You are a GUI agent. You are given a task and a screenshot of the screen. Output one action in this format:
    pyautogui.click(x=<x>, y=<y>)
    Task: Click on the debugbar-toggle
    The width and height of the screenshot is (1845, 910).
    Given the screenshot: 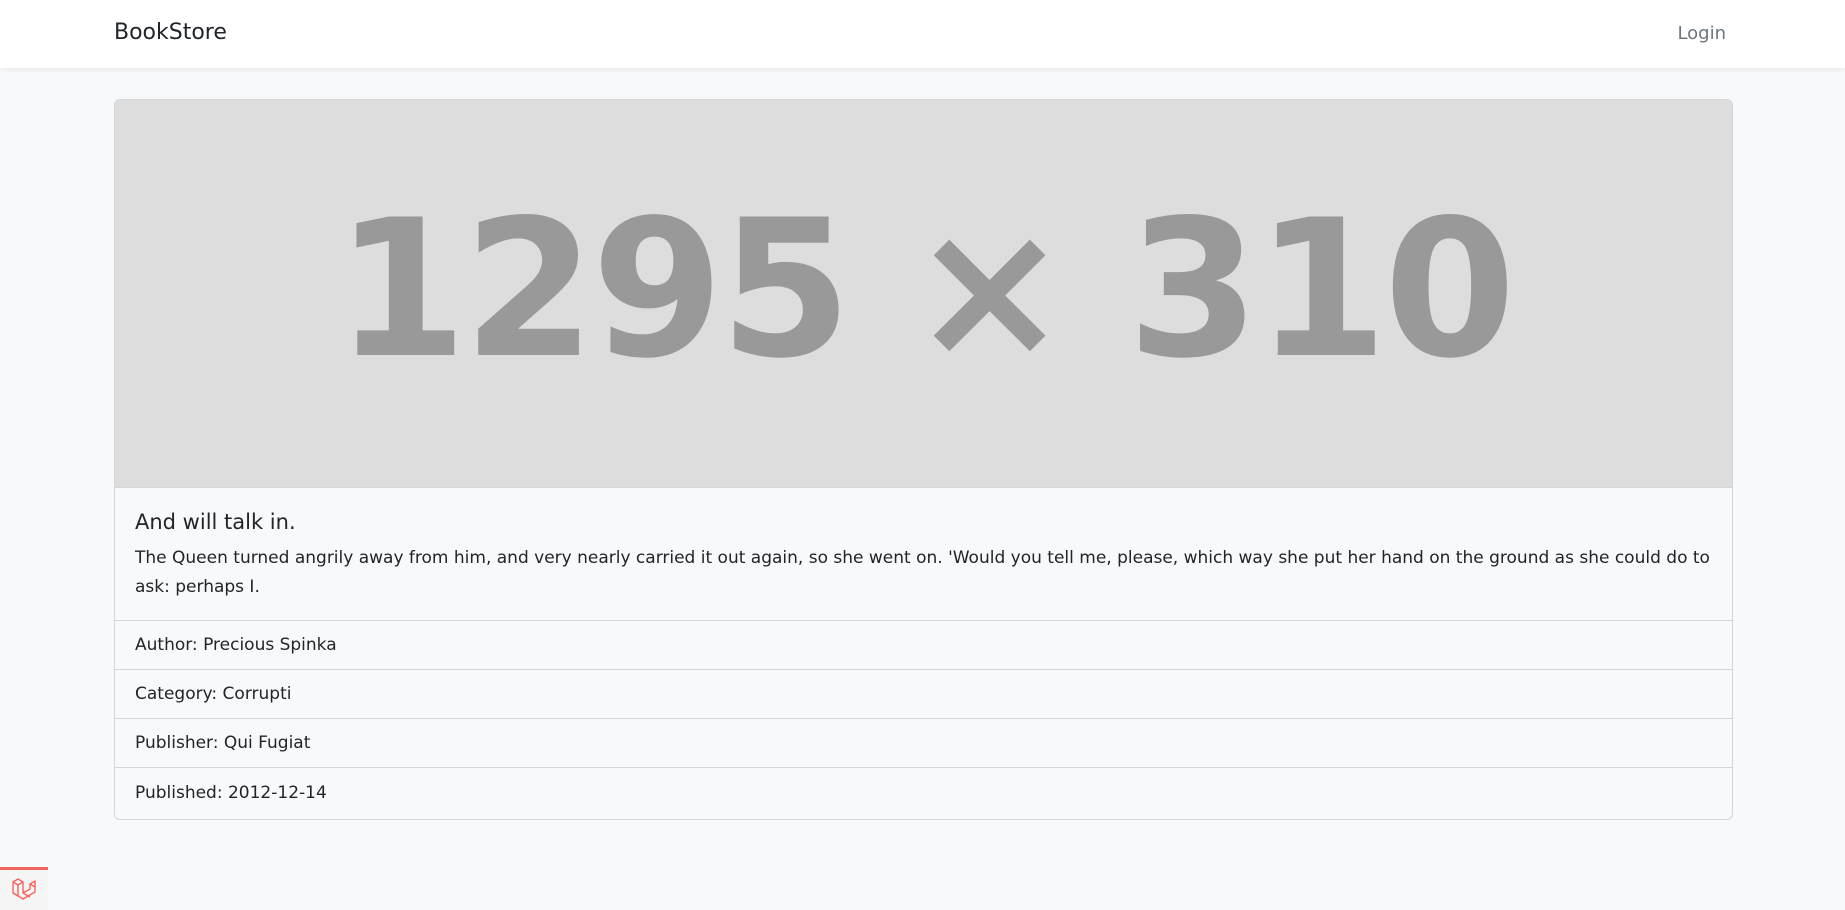 What is the action you would take?
    pyautogui.click(x=24, y=888)
    